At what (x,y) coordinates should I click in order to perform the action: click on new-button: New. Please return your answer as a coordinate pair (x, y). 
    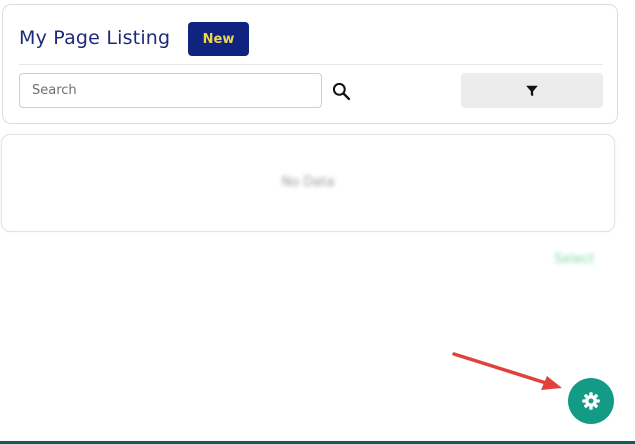
    Looking at the image, I should click on (218, 39).